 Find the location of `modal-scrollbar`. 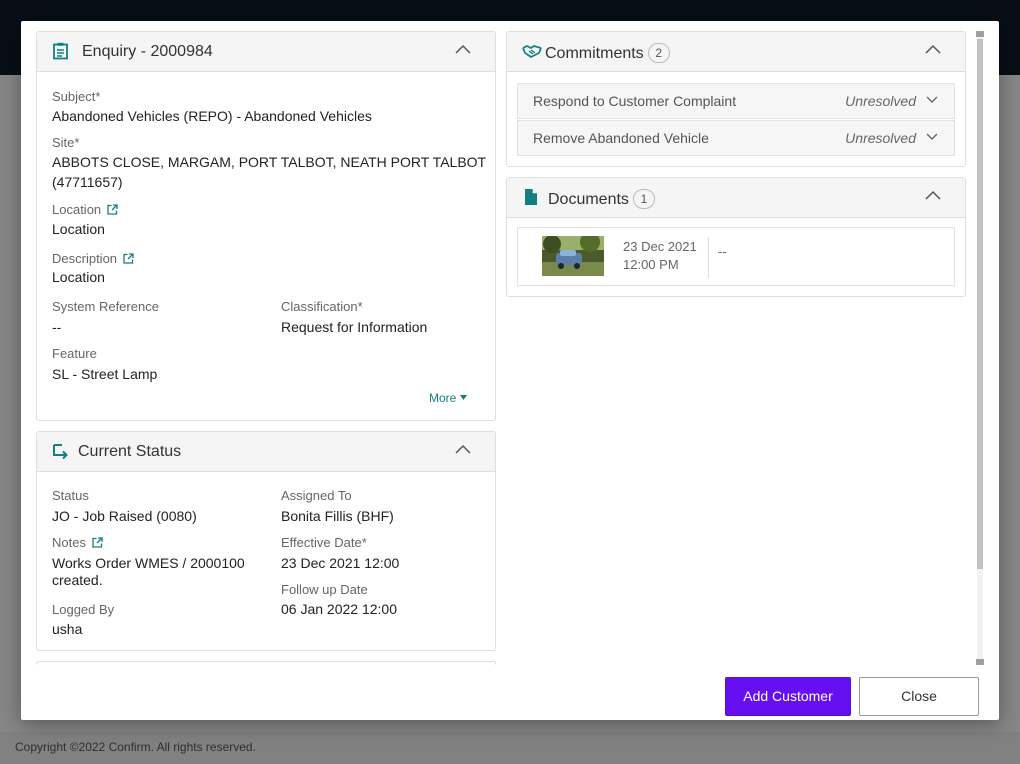

modal-scrollbar is located at coordinates (980, 348).